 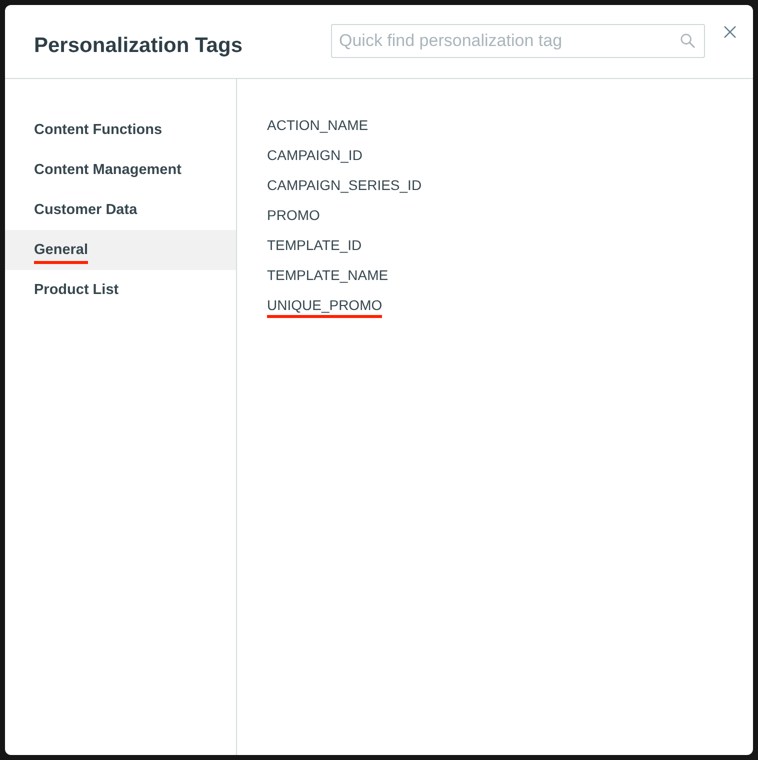 I want to click on tag-item: CAMPAIGN_ID, so click(x=314, y=155).